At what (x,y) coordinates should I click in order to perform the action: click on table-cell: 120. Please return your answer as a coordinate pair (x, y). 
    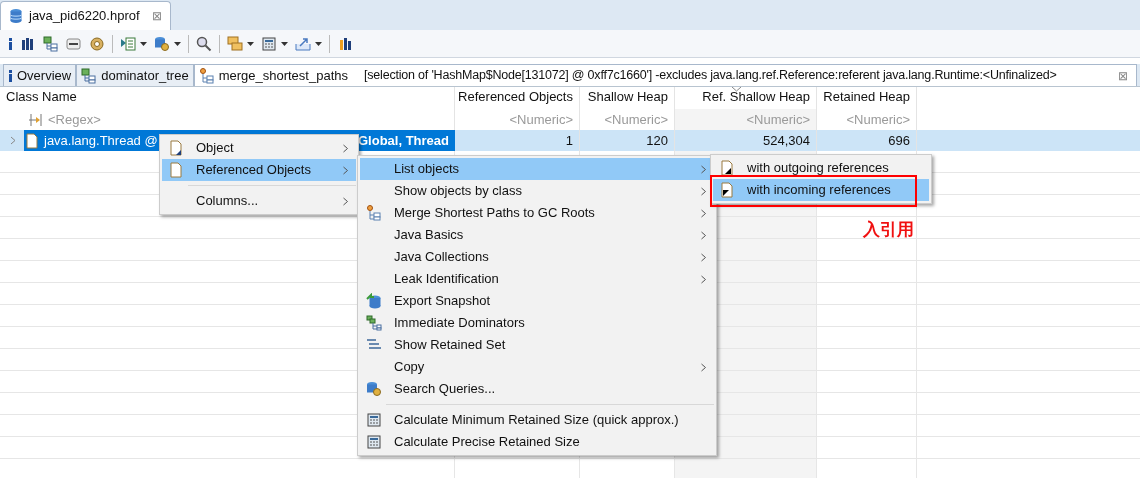
    Looking at the image, I should click on (627, 140).